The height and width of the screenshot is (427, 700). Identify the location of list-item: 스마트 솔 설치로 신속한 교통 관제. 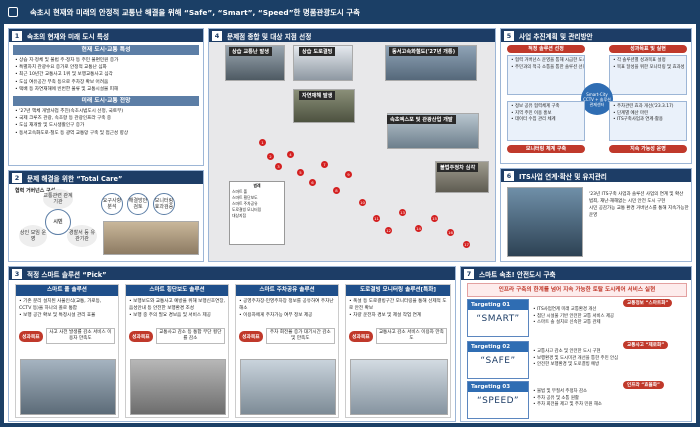
(593, 323).